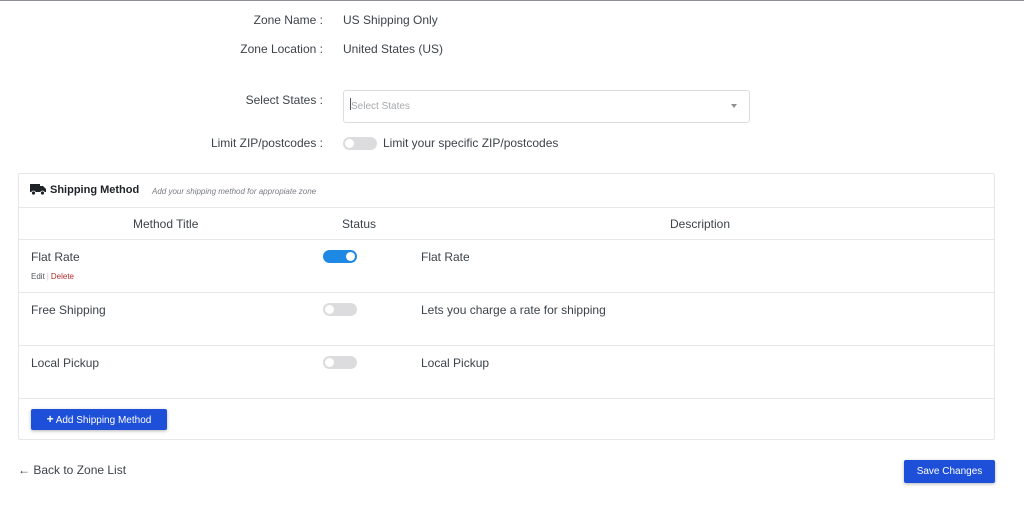 The image size is (1024, 512). Describe the element at coordinates (512, 0) in the screenshot. I see `top-border` at that location.